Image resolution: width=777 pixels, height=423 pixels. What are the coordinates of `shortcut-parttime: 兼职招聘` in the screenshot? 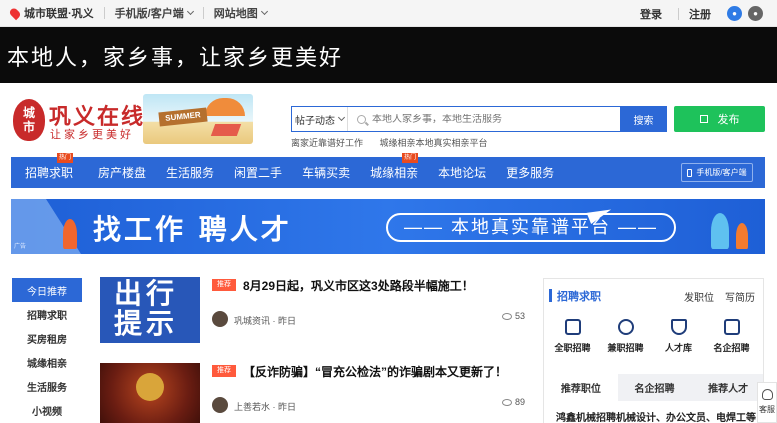 It's located at (625, 336).